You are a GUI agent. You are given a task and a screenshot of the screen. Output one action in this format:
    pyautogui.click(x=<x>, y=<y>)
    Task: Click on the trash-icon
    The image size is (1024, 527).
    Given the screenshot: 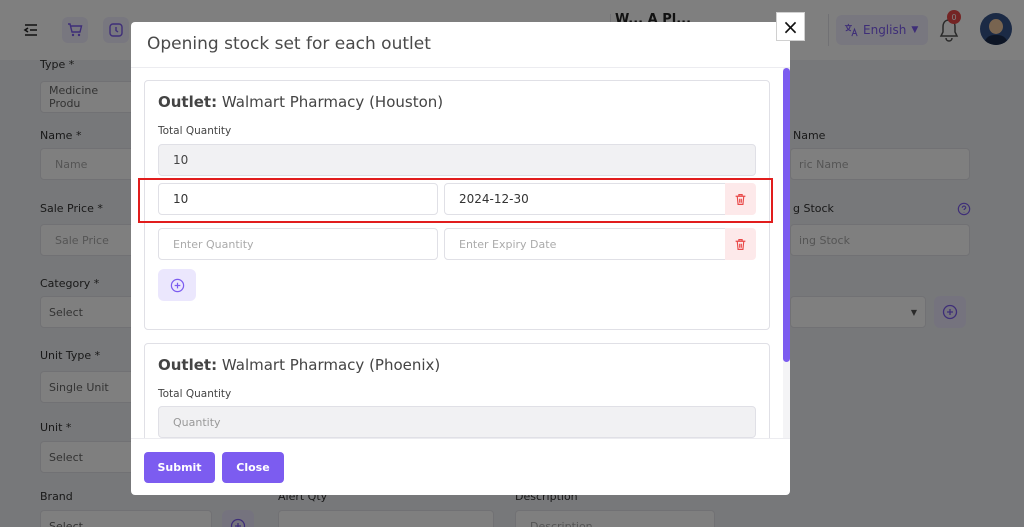 What is the action you would take?
    pyautogui.click(x=740, y=244)
    